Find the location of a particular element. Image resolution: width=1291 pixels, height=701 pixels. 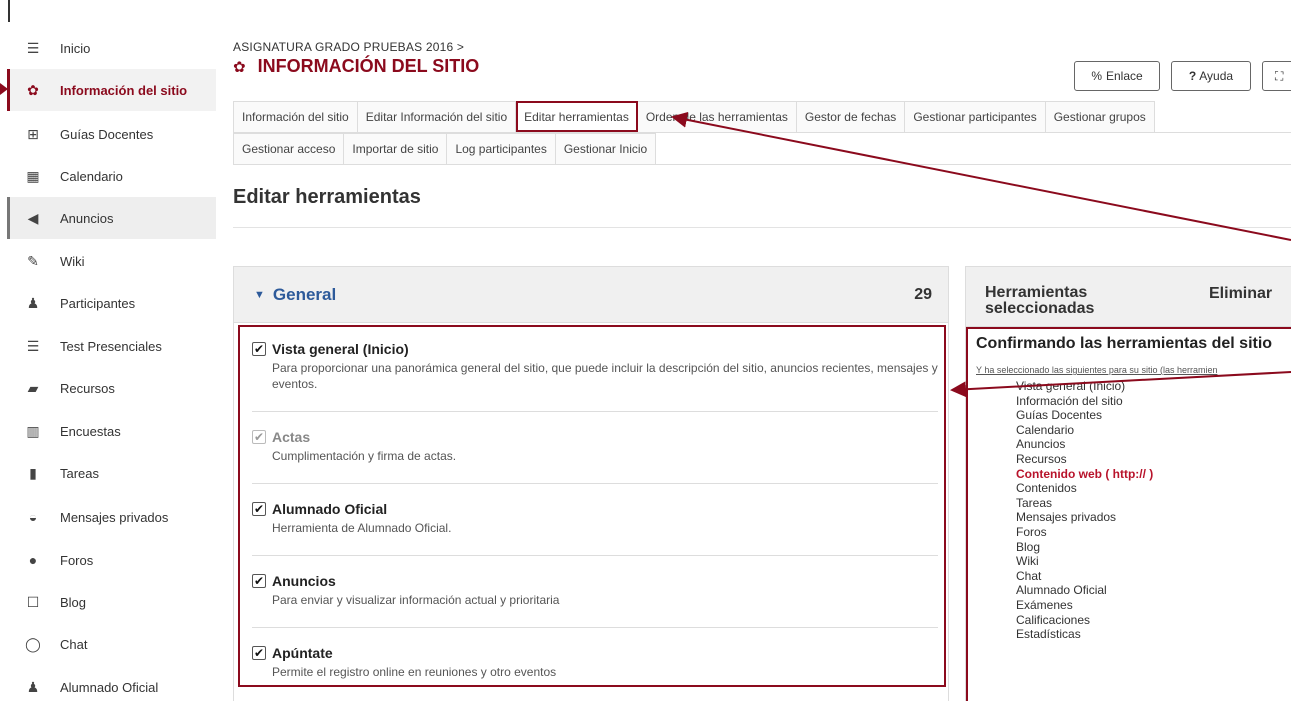

tab-gestionar-grupos: Gestionar grupos is located at coordinates (1100, 116).